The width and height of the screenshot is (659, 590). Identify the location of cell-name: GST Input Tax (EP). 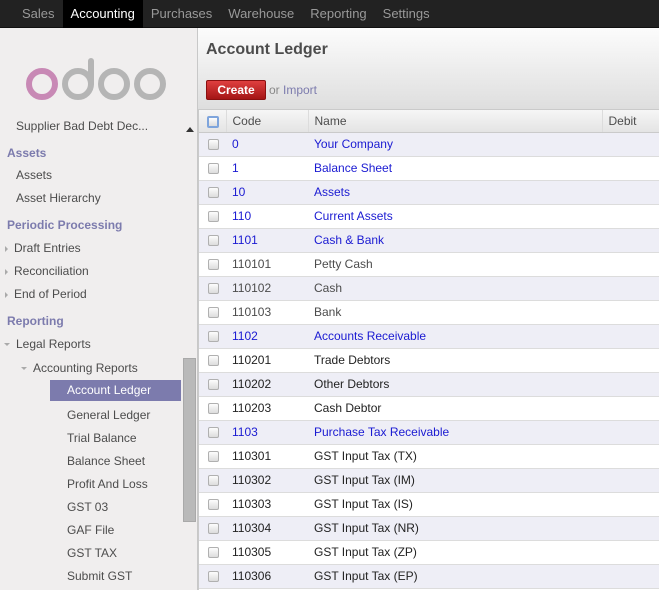
(455, 576).